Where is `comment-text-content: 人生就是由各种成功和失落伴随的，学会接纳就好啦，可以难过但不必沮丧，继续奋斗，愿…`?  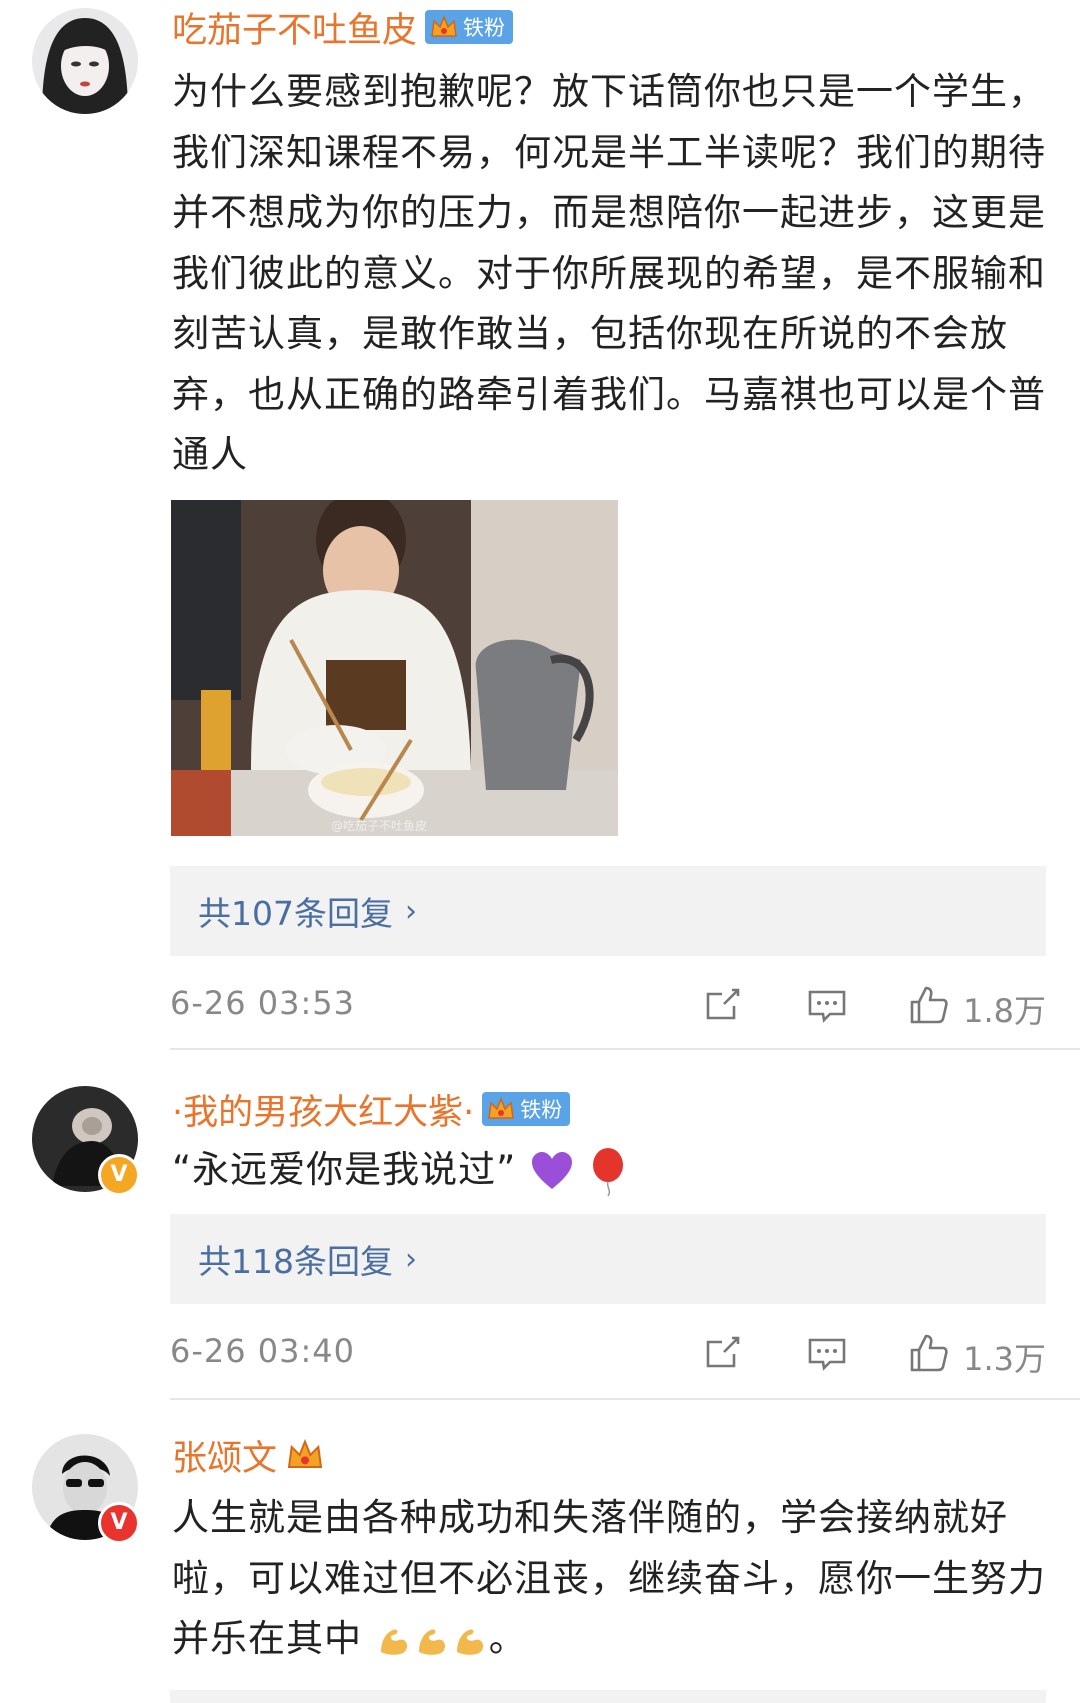 comment-text-content: 人生就是由各种成功和失落伴随的，学会接纳就好啦，可以难过但不必沮丧，继续奋斗，愿… is located at coordinates (609, 1578).